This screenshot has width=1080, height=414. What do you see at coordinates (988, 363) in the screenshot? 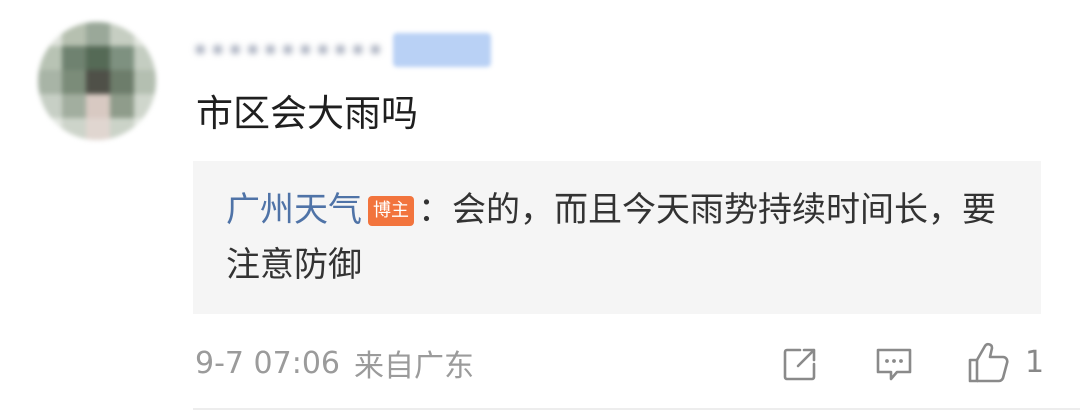
I see `thumbs-up-icon` at bounding box center [988, 363].